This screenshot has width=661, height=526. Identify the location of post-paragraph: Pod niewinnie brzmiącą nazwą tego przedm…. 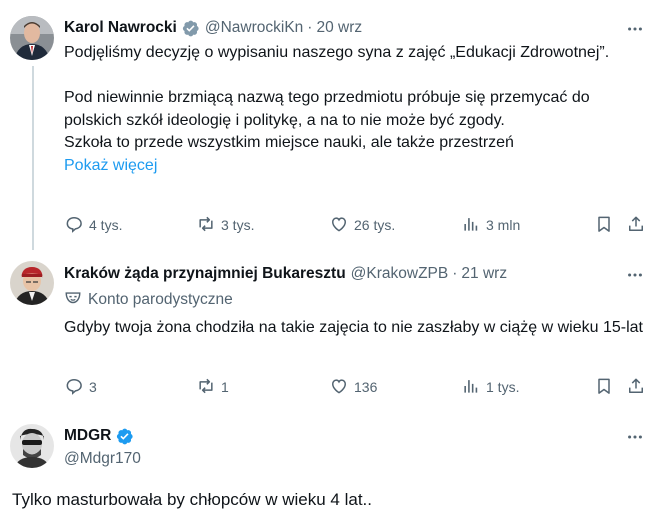
(327, 109).